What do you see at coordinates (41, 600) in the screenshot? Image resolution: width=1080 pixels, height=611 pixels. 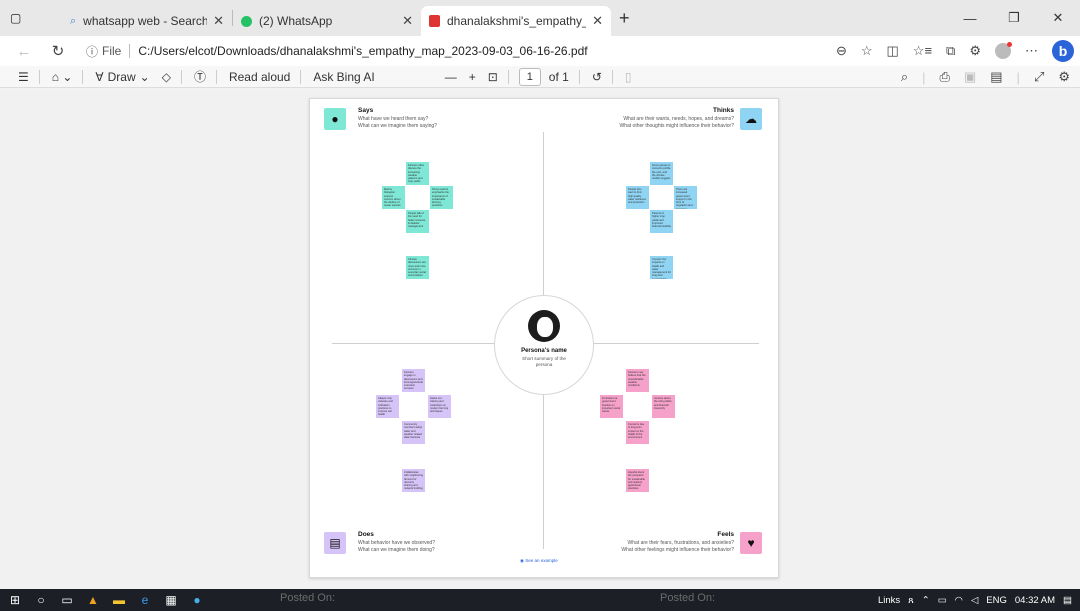 I see `search-icon: ○` at bounding box center [41, 600].